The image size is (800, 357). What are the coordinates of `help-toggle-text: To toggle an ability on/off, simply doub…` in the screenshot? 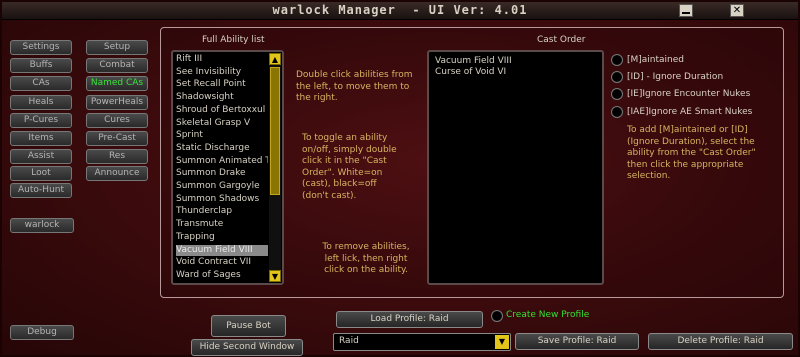 It's located at (349, 167).